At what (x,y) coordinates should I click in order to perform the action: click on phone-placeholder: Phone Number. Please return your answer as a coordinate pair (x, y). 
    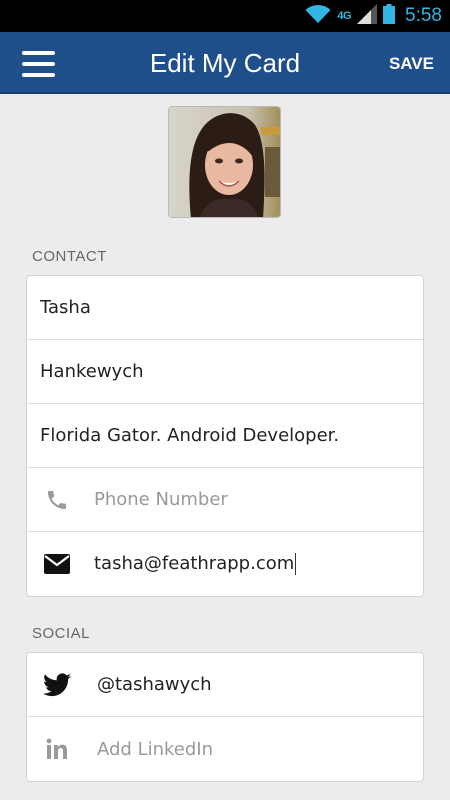
    Looking at the image, I should click on (161, 499).